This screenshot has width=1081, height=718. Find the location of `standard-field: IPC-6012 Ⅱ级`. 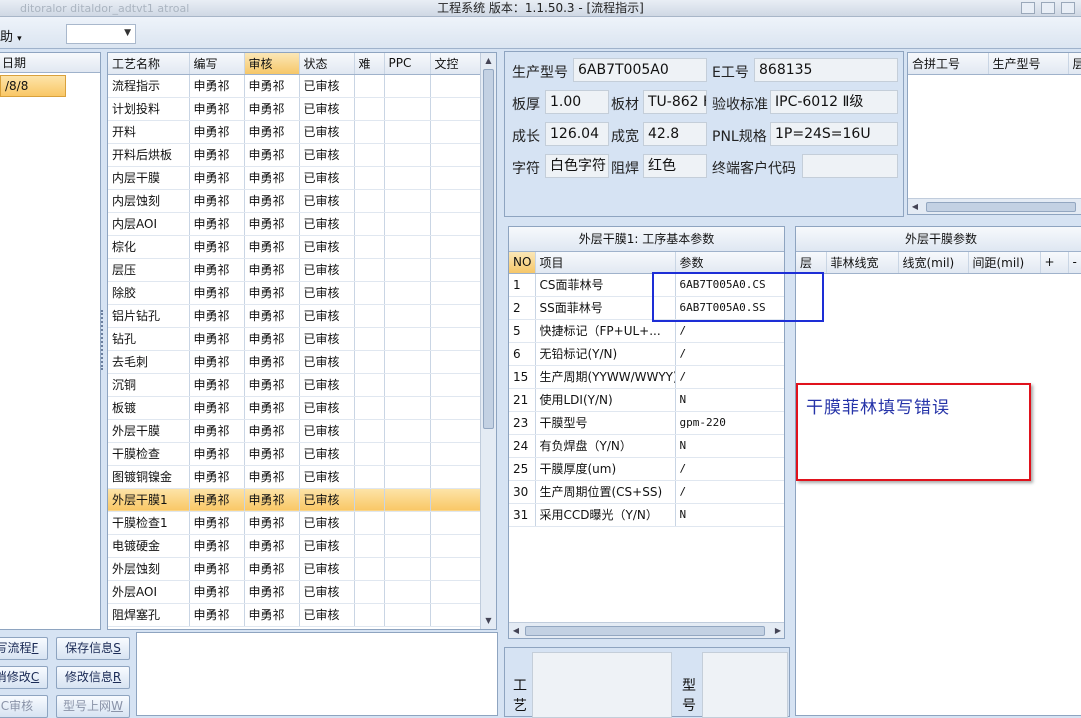

standard-field: IPC-6012 Ⅱ级 is located at coordinates (834, 102).